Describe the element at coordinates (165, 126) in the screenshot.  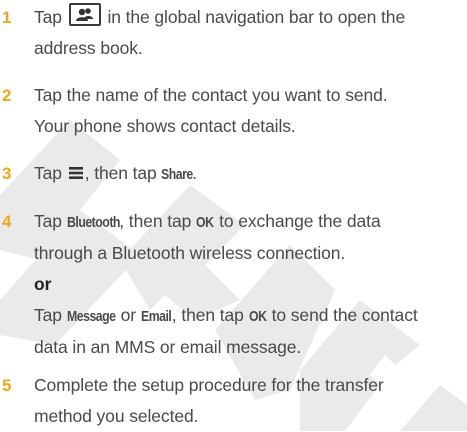
I see `step-text-line: Your phone shows contact details.` at that location.